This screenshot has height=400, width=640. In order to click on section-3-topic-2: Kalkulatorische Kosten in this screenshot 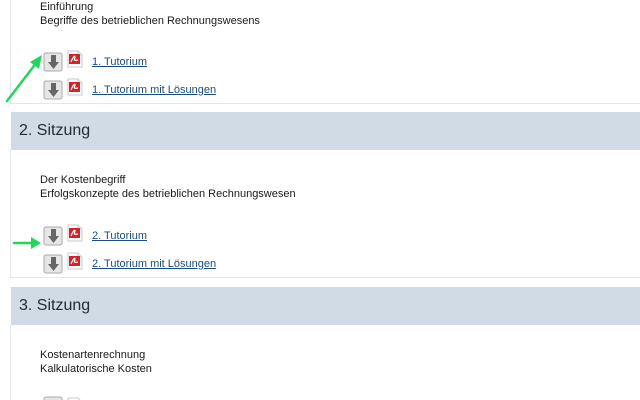, I will do `click(96, 369)`.